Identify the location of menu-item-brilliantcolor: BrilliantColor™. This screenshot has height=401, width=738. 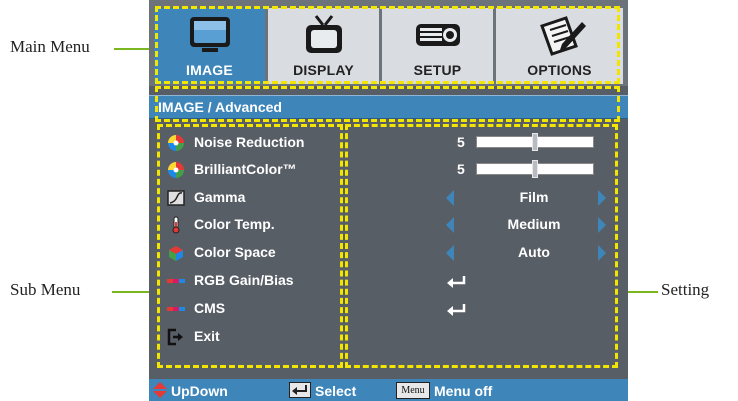
(253, 170).